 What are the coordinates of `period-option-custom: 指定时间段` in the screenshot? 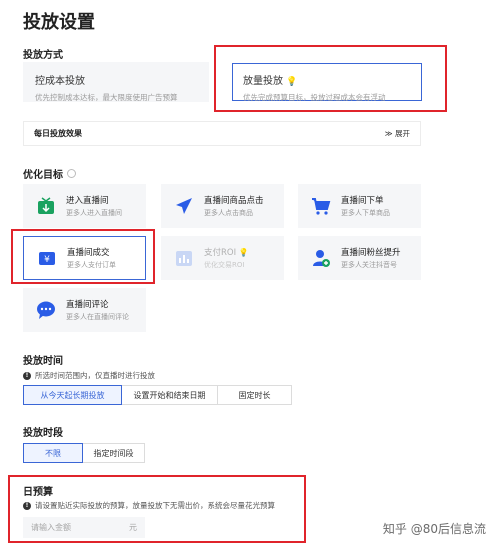 It's located at (114, 453).